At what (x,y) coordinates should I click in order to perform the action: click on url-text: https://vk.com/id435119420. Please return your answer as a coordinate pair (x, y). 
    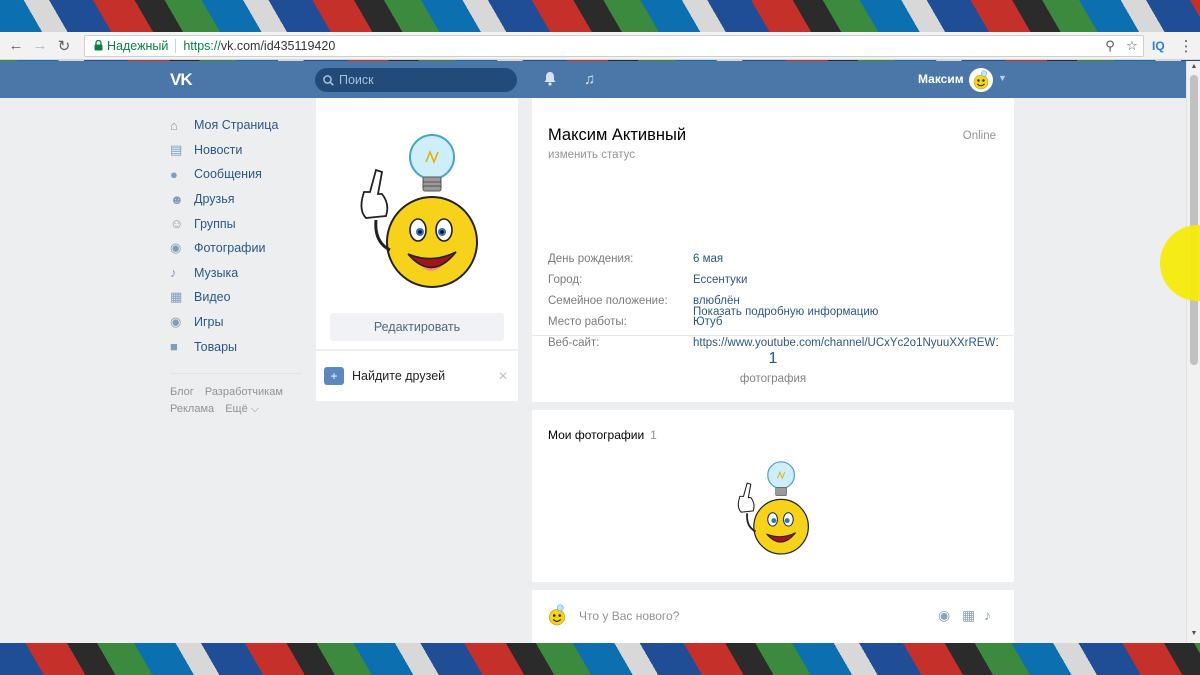
    Looking at the image, I should click on (641, 46).